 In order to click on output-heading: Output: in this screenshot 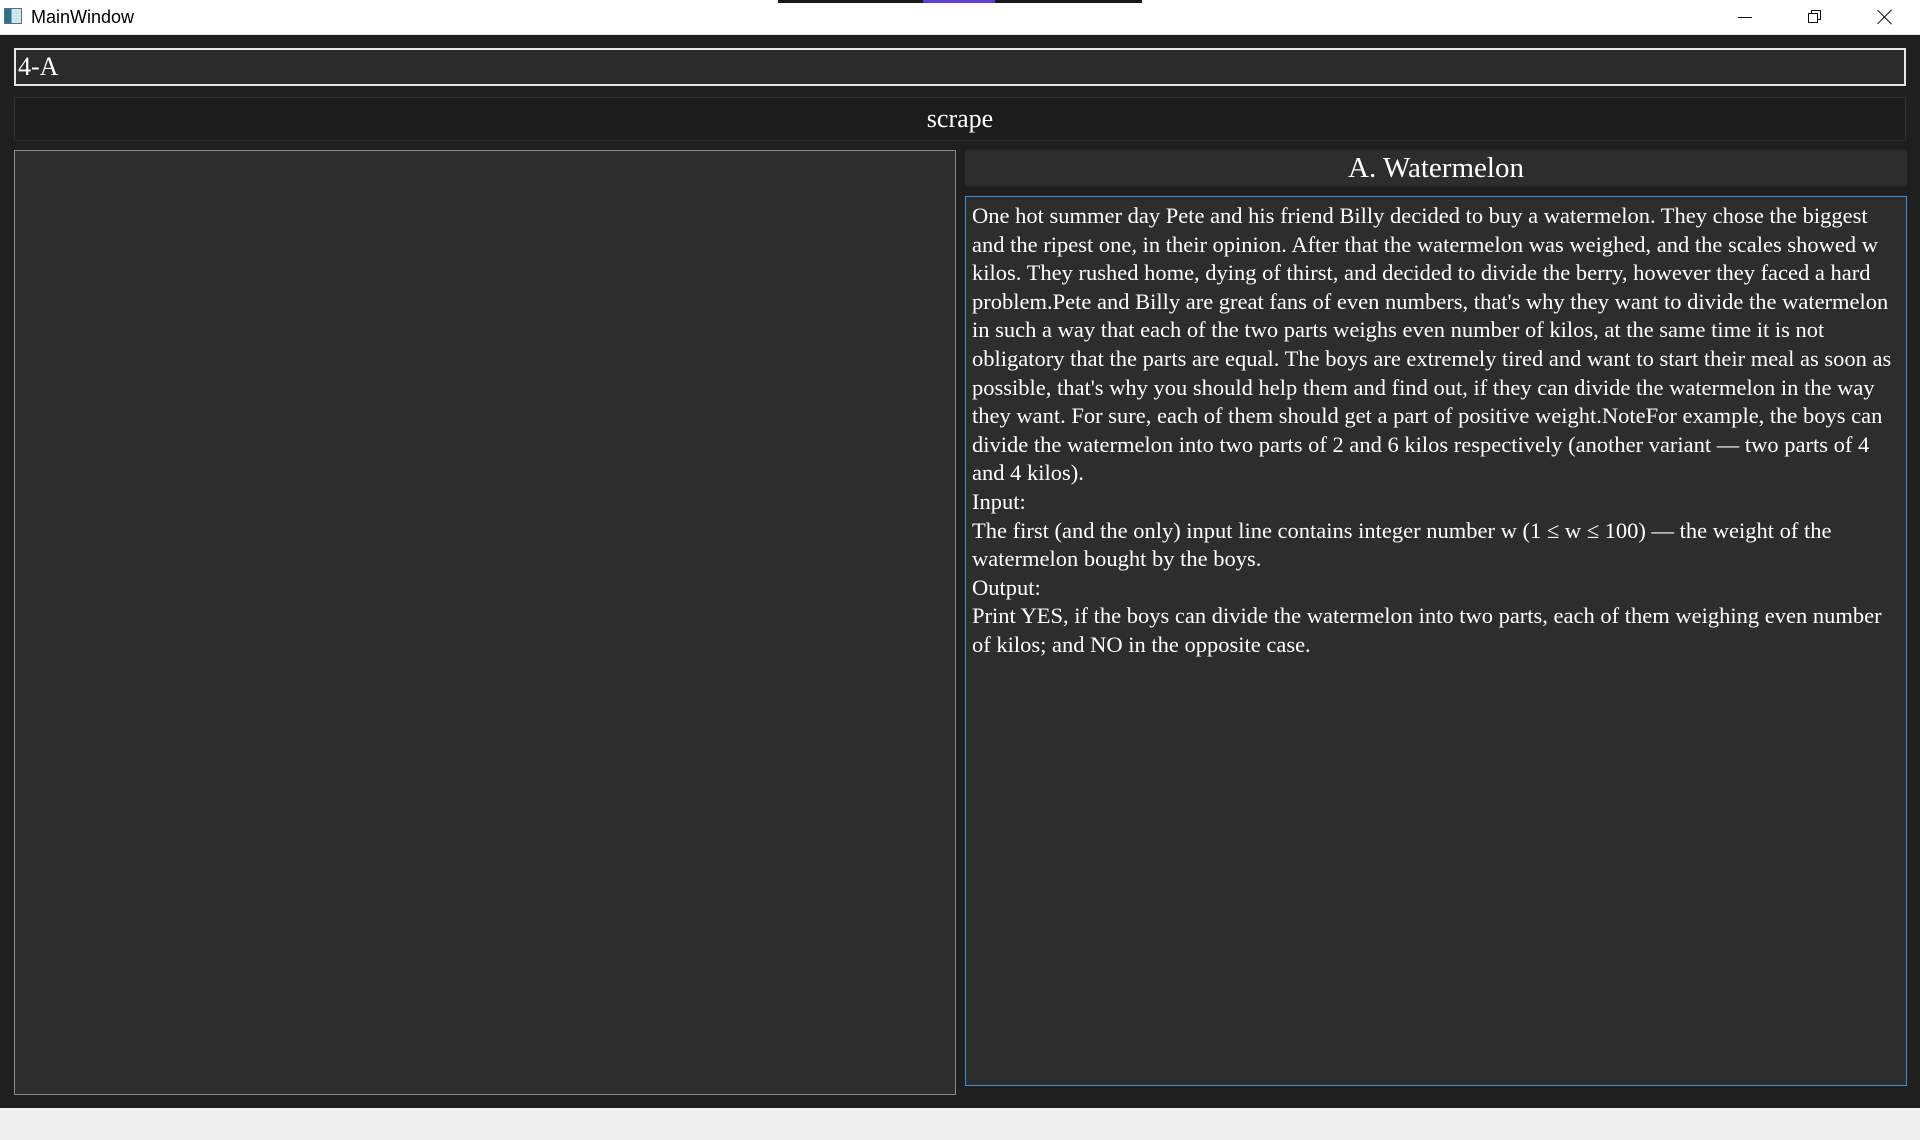, I will do `click(1006, 587)`.